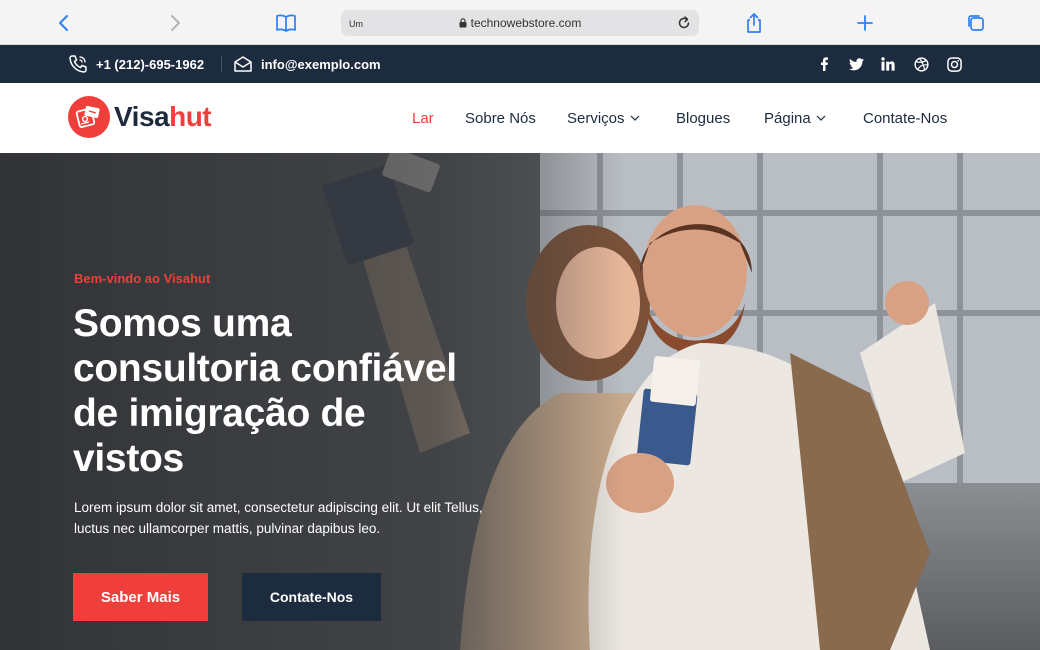  Describe the element at coordinates (163, 116) in the screenshot. I see `brand-name: Visahut` at that location.